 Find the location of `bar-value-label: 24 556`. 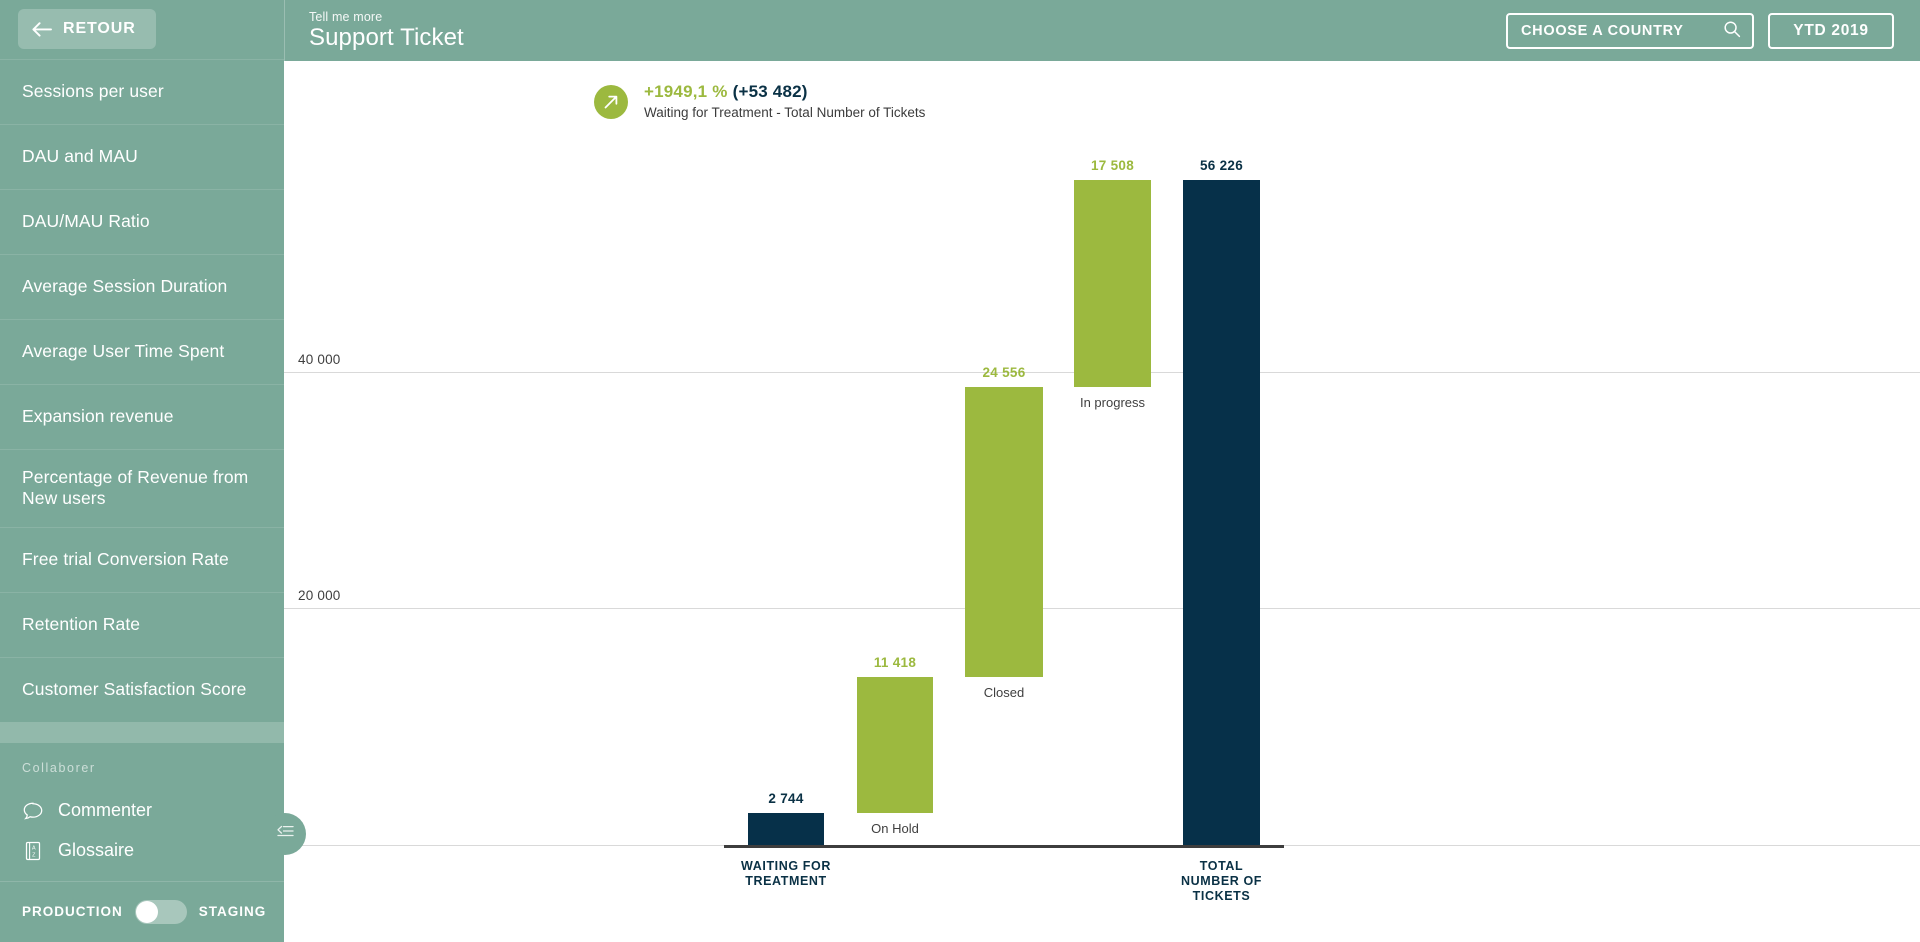

bar-value-label: 24 556 is located at coordinates (1004, 372).